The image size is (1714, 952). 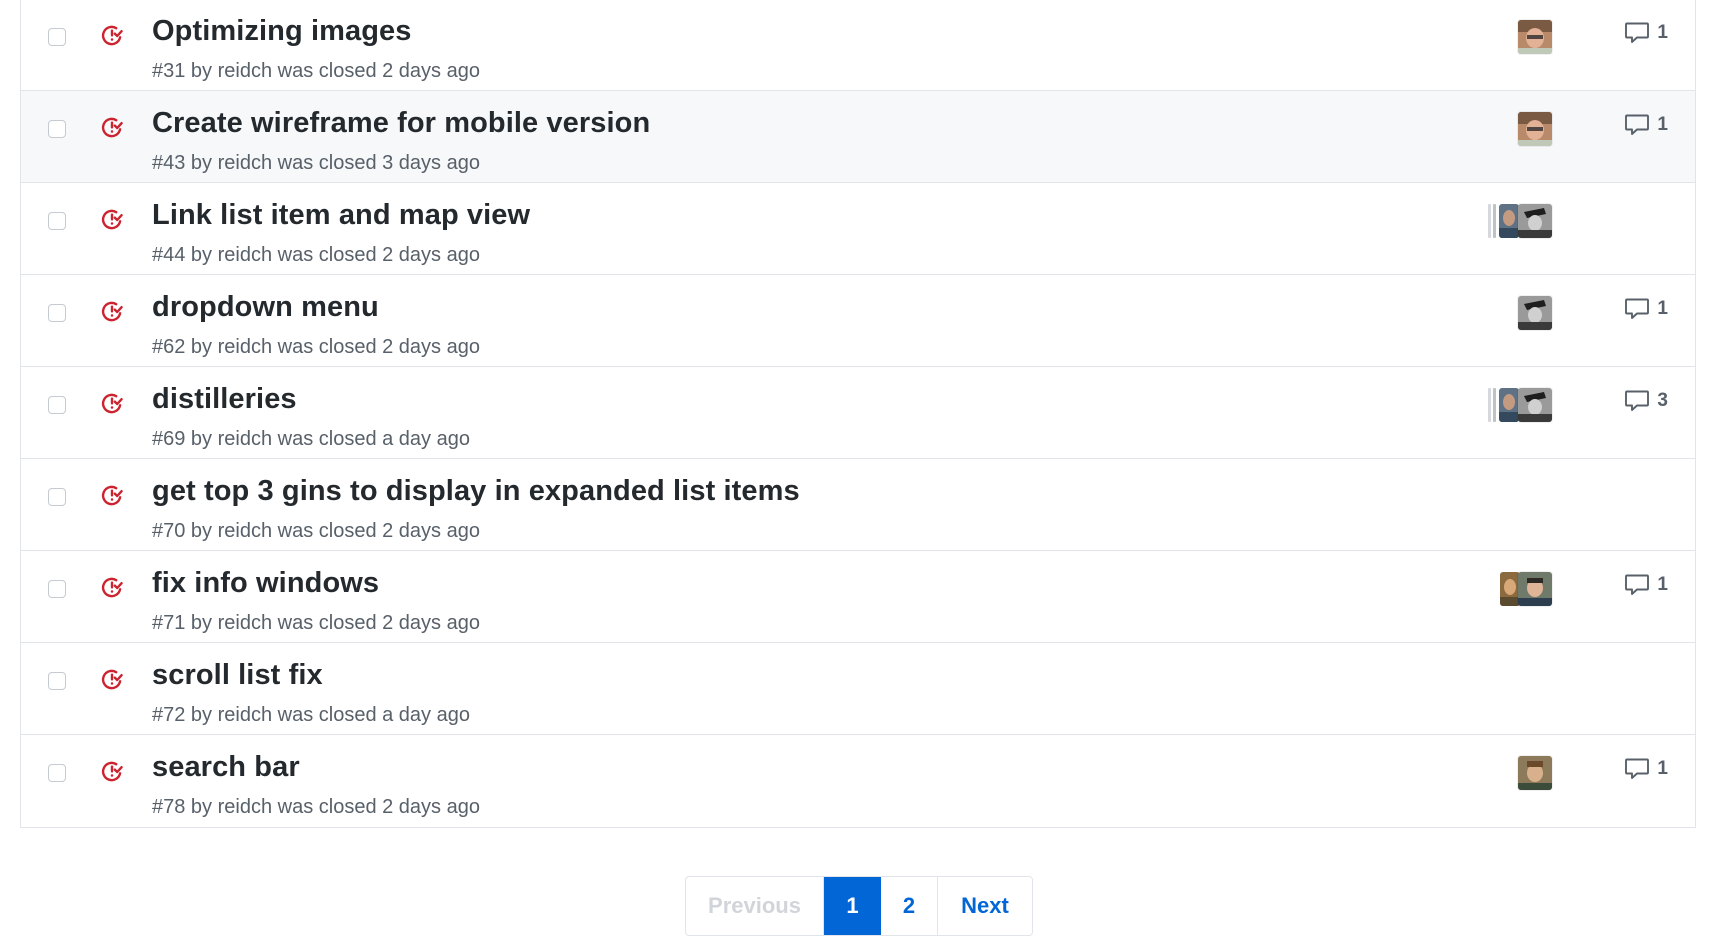 I want to click on page-2-link: 2, so click(x=909, y=906).